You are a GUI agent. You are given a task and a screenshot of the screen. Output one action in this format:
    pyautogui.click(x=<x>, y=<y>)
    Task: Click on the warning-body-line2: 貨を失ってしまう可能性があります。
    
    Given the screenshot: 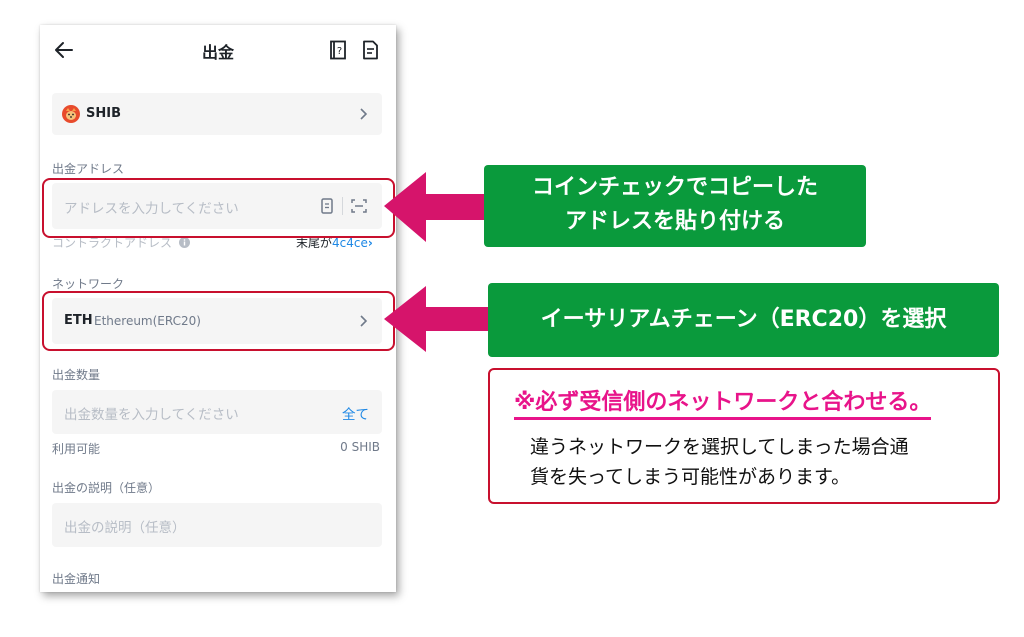 What is the action you would take?
    pyautogui.click(x=690, y=477)
    